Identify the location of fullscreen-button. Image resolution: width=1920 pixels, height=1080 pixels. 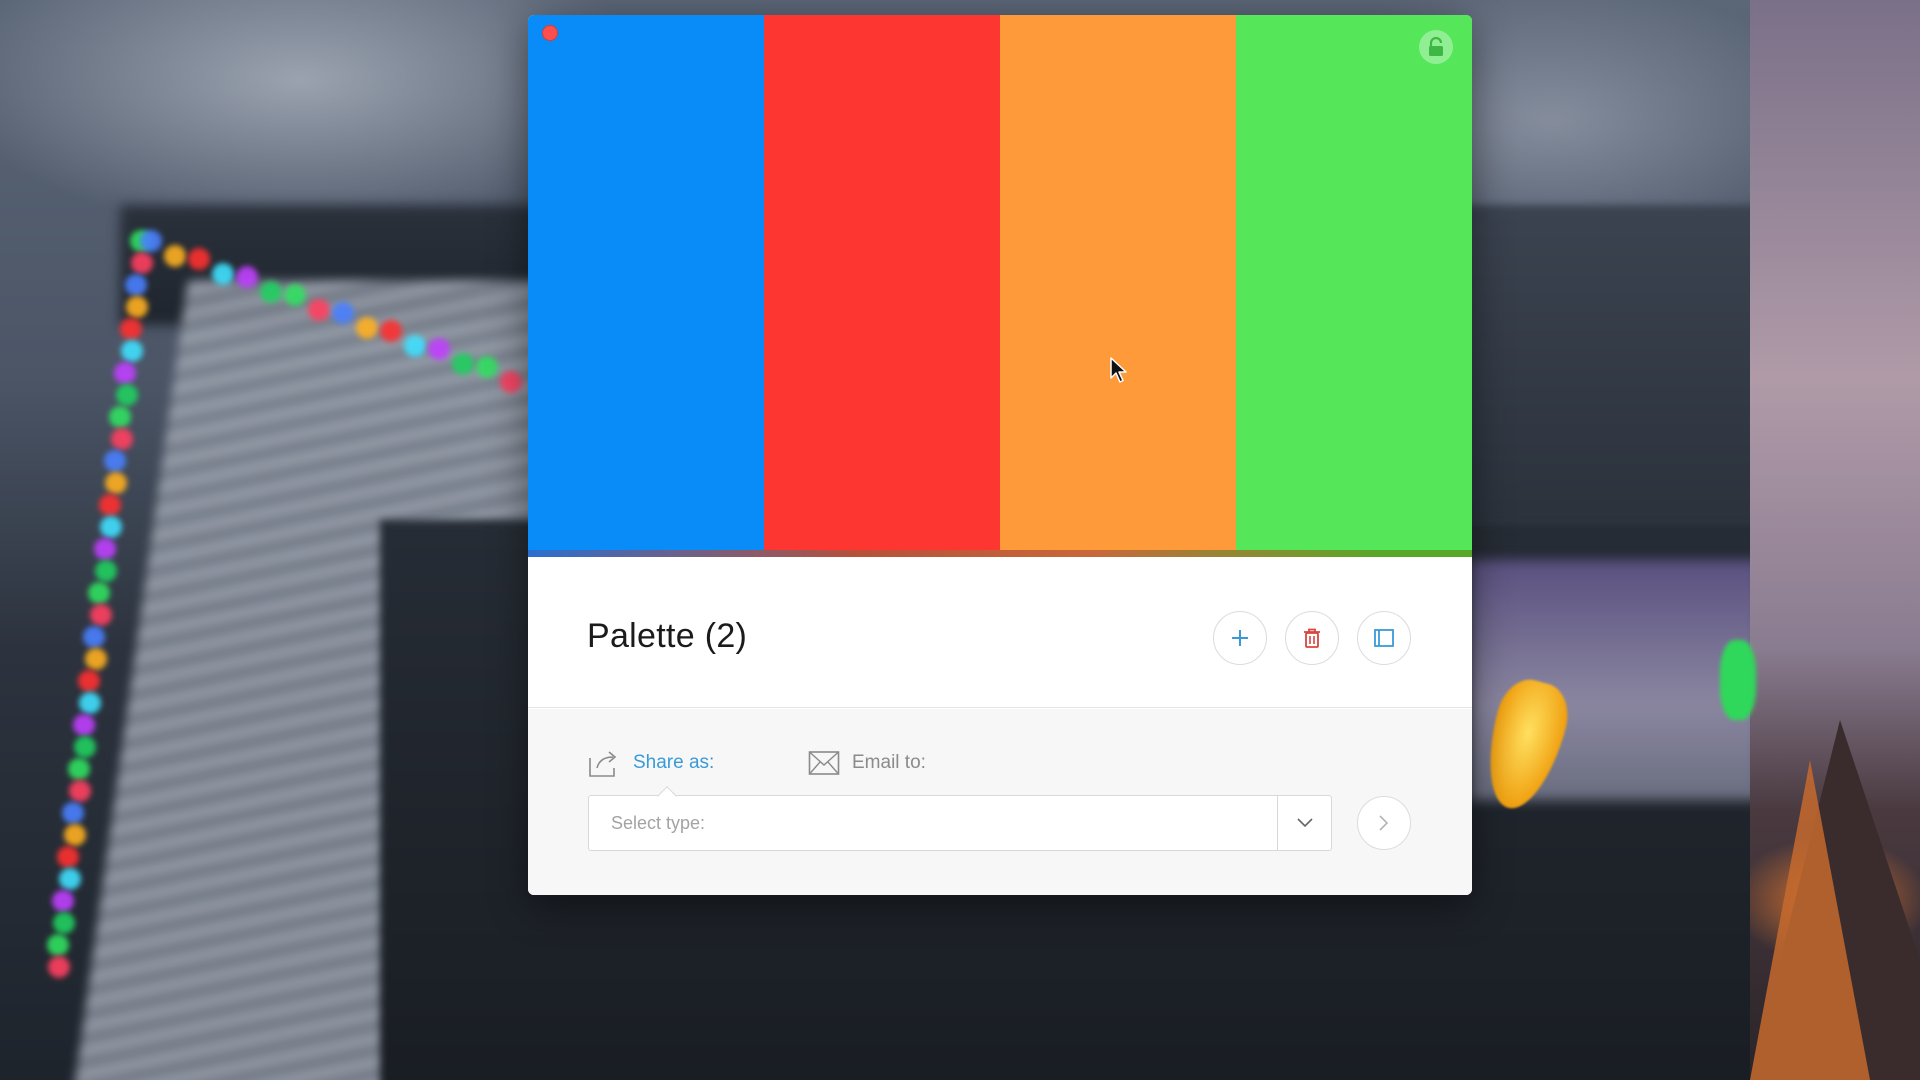
(1384, 638).